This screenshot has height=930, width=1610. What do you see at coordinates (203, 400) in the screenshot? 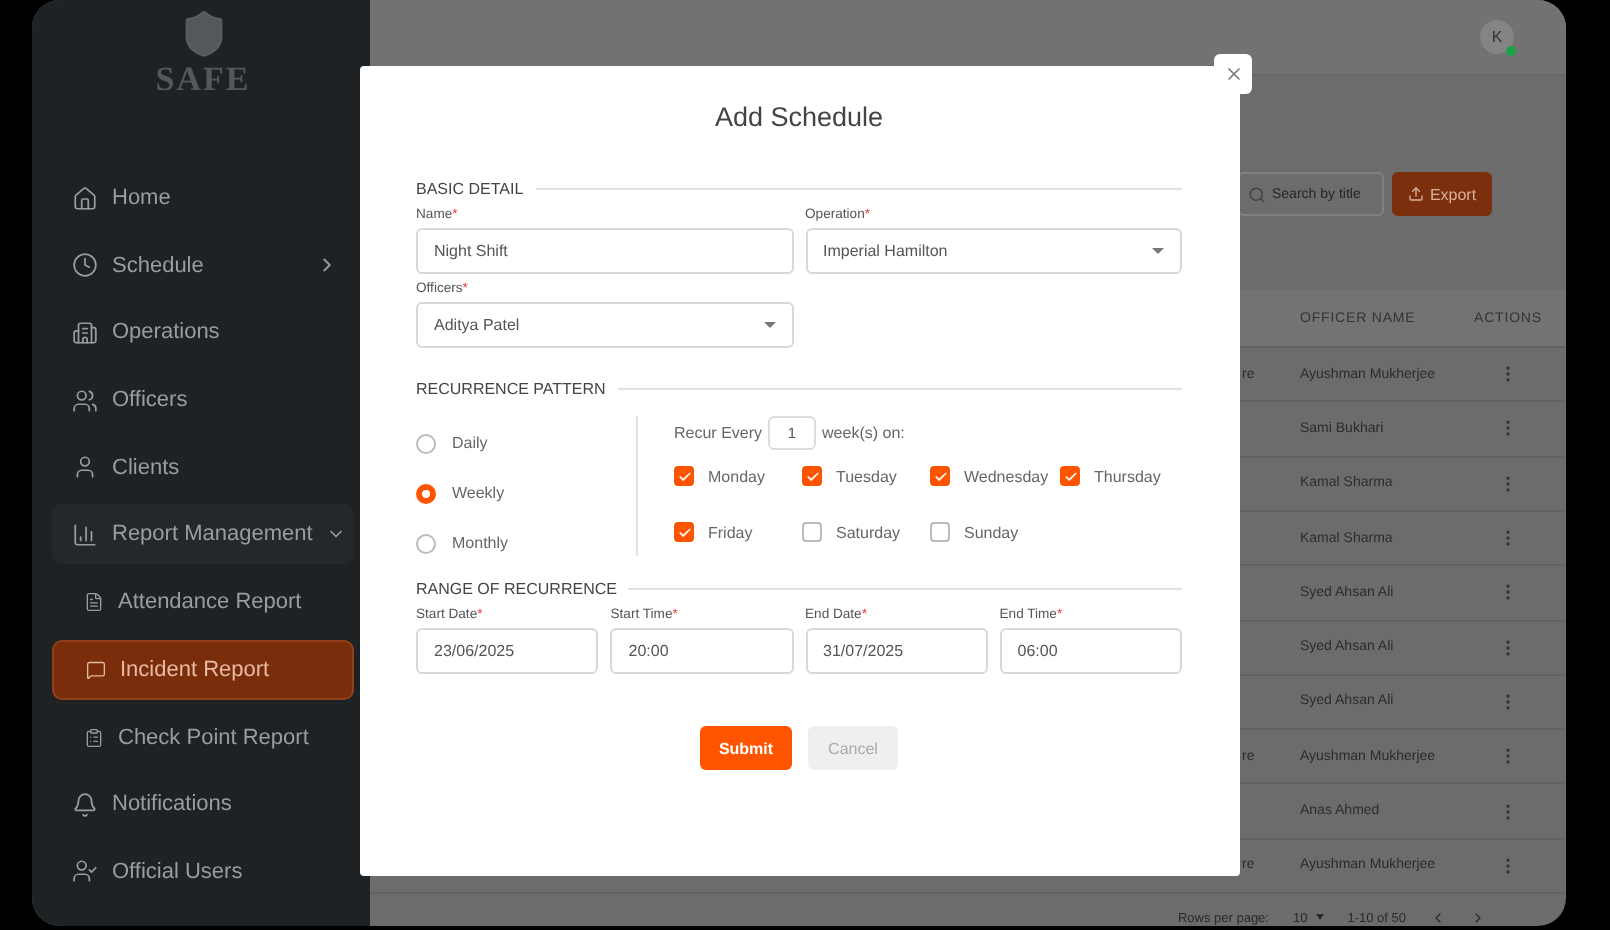
I see `sidebar-item: Officers` at bounding box center [203, 400].